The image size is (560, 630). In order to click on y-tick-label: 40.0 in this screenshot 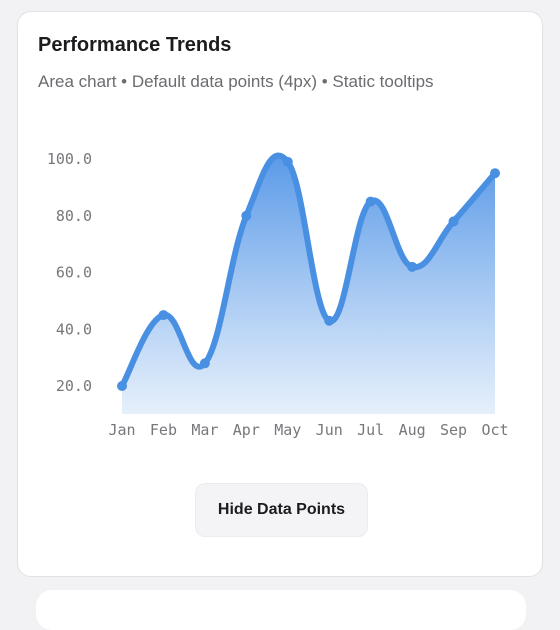, I will do `click(74, 329)`.